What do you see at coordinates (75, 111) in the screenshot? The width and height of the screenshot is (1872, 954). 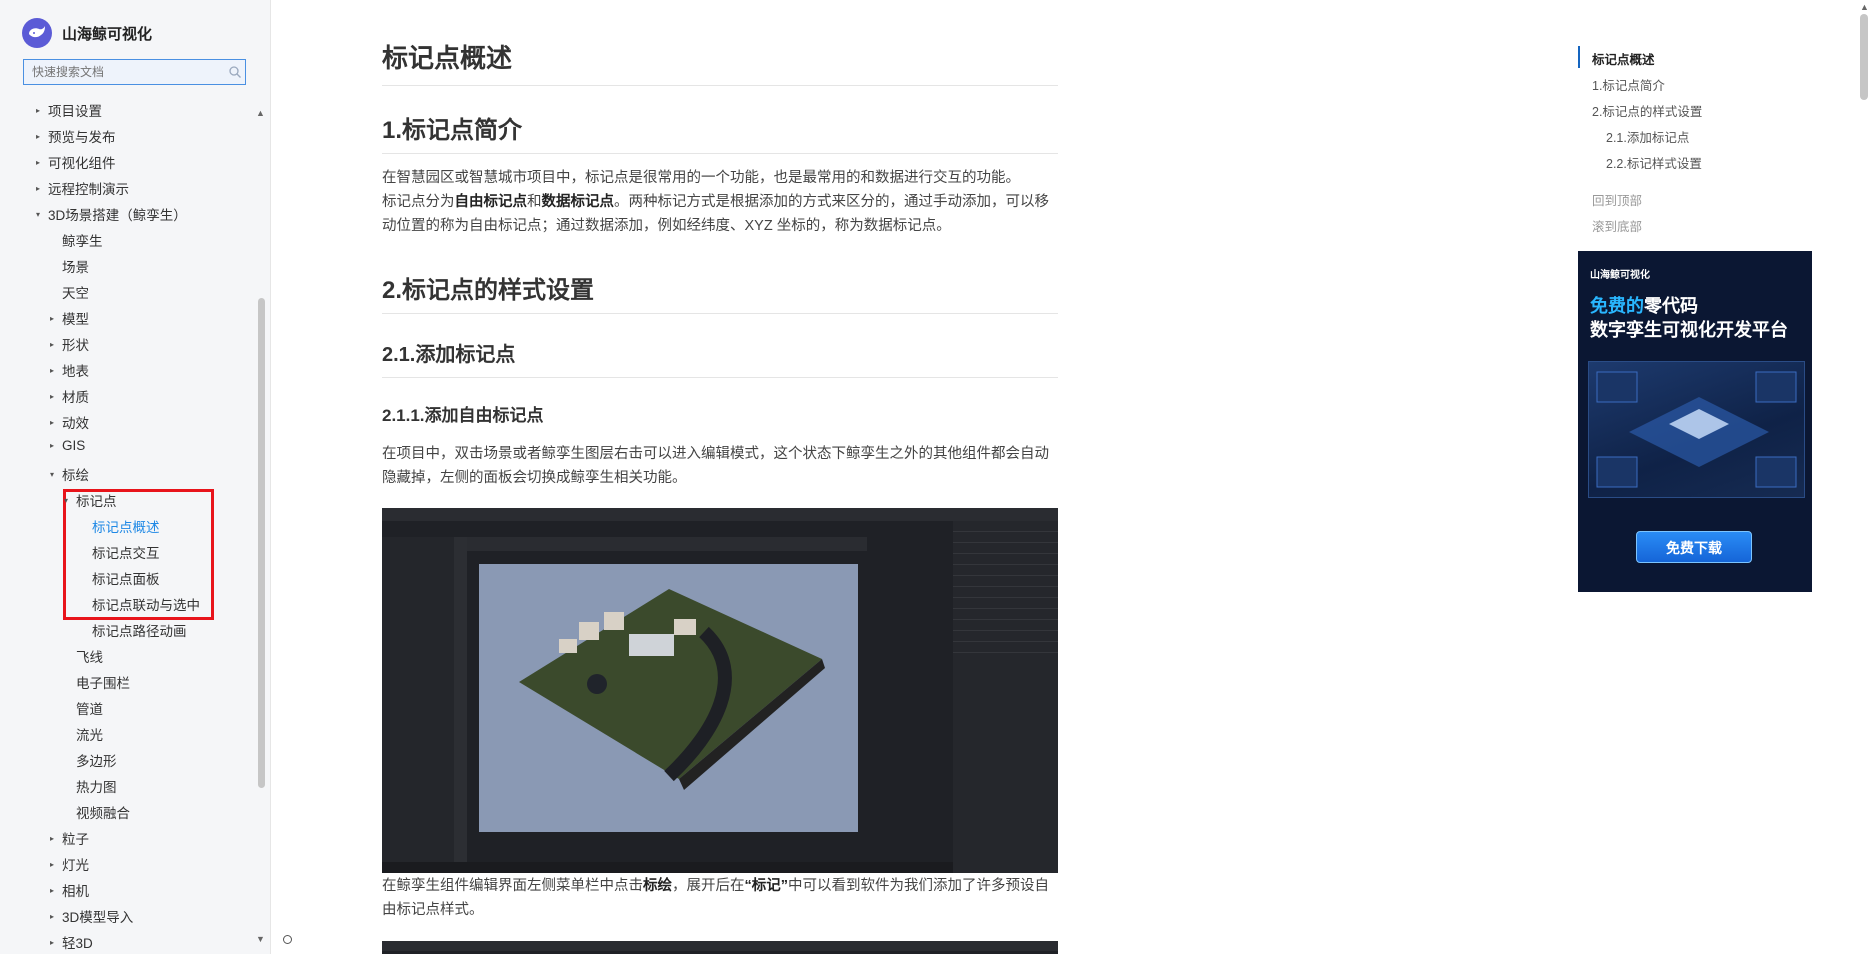 I see `sidebar-item-label: 项目设置` at bounding box center [75, 111].